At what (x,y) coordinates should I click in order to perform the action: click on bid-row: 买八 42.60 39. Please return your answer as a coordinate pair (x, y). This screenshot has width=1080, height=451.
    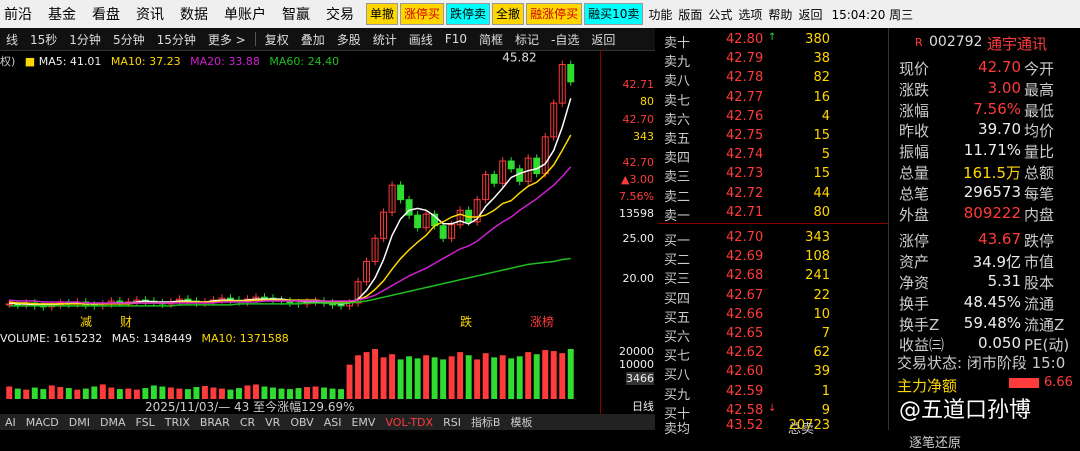
    Looking at the image, I should click on (773, 374).